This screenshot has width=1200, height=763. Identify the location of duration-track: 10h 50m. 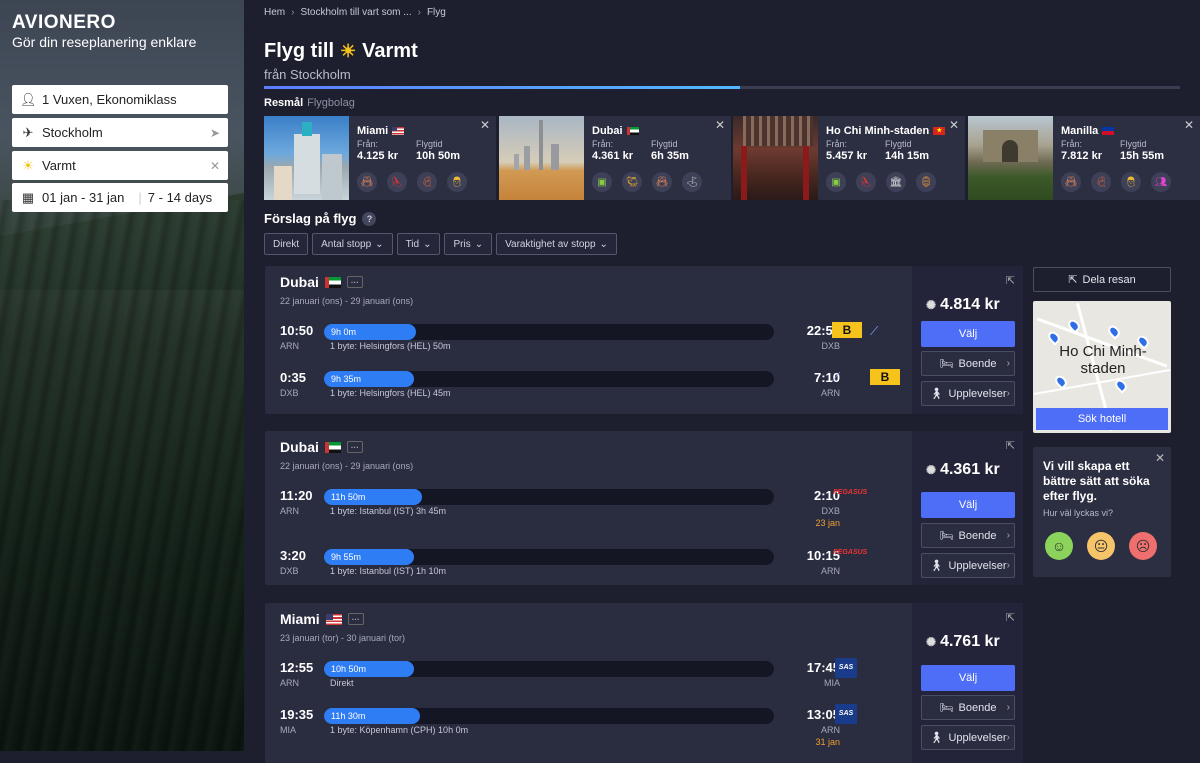
(549, 669).